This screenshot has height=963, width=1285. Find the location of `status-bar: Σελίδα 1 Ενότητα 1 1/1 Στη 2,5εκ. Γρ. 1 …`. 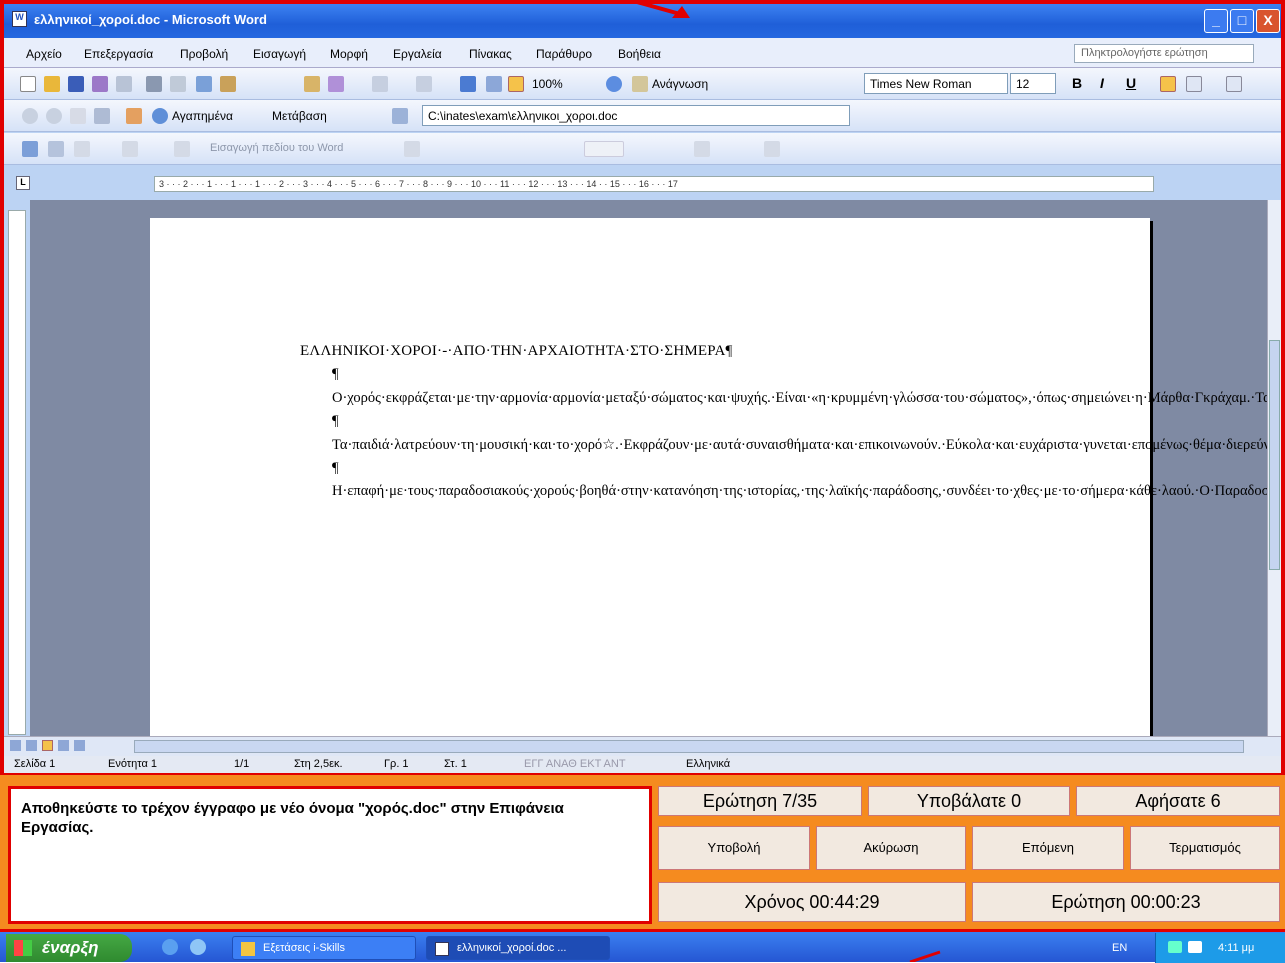

status-bar: Σελίδα 1 Ενότητα 1 1/1 Στη 2,5εκ. Γρ. 1 … is located at coordinates (642, 764).